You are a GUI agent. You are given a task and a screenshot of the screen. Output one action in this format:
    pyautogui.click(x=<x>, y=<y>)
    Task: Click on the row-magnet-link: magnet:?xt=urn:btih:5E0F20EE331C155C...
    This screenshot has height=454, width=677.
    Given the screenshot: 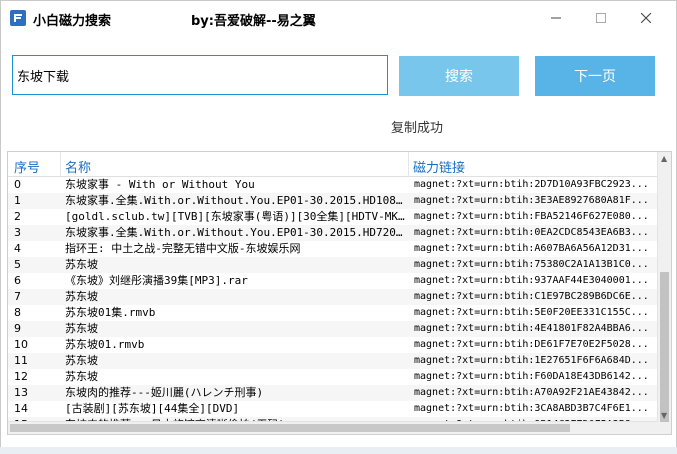 What is the action you would take?
    pyautogui.click(x=531, y=312)
    